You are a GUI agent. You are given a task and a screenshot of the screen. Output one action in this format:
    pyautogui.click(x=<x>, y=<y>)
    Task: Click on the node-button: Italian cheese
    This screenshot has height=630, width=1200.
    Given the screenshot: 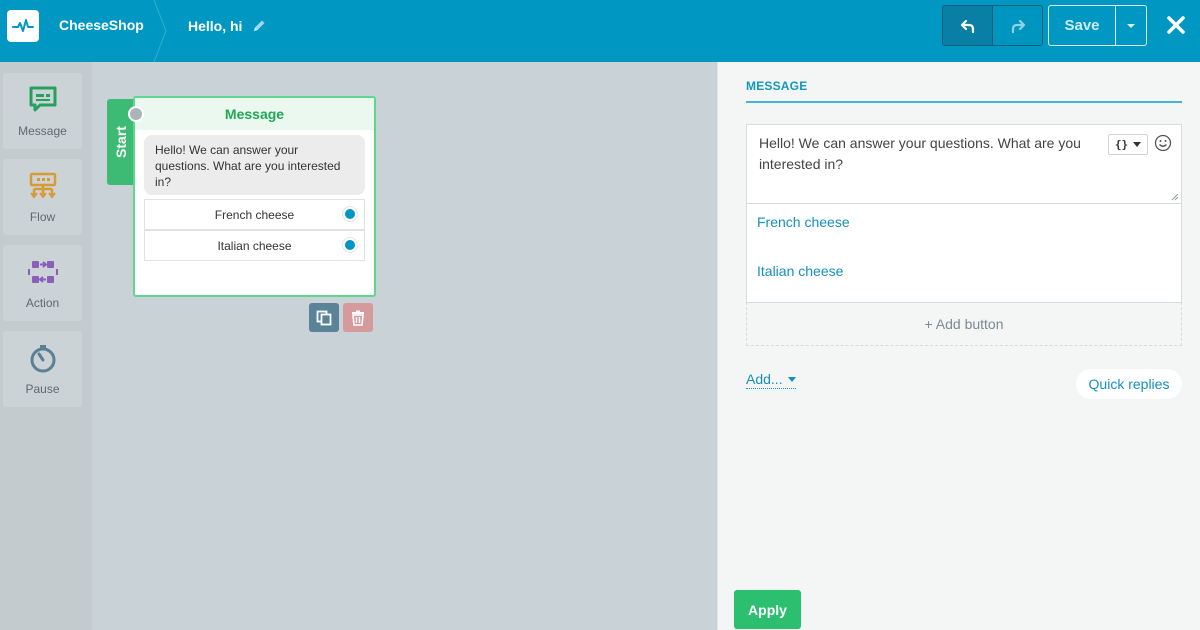 What is the action you would take?
    pyautogui.click(x=254, y=245)
    